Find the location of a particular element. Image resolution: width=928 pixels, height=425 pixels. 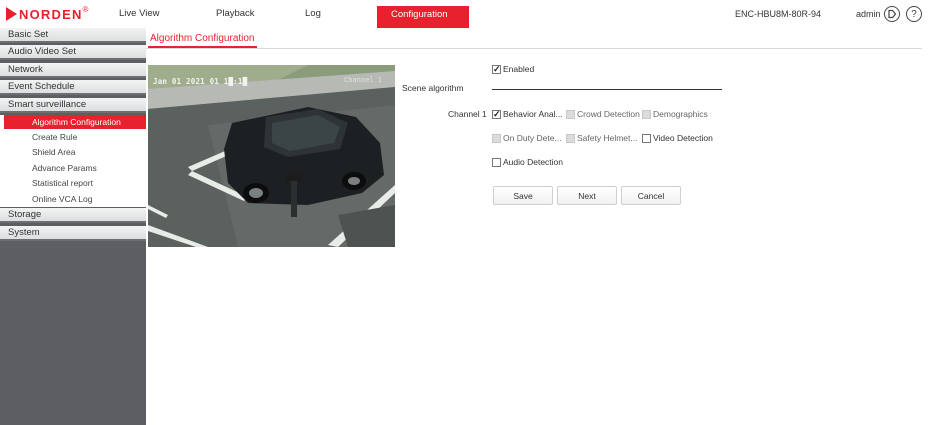

video-detection-checkbox: Video Detection is located at coordinates (677, 138).